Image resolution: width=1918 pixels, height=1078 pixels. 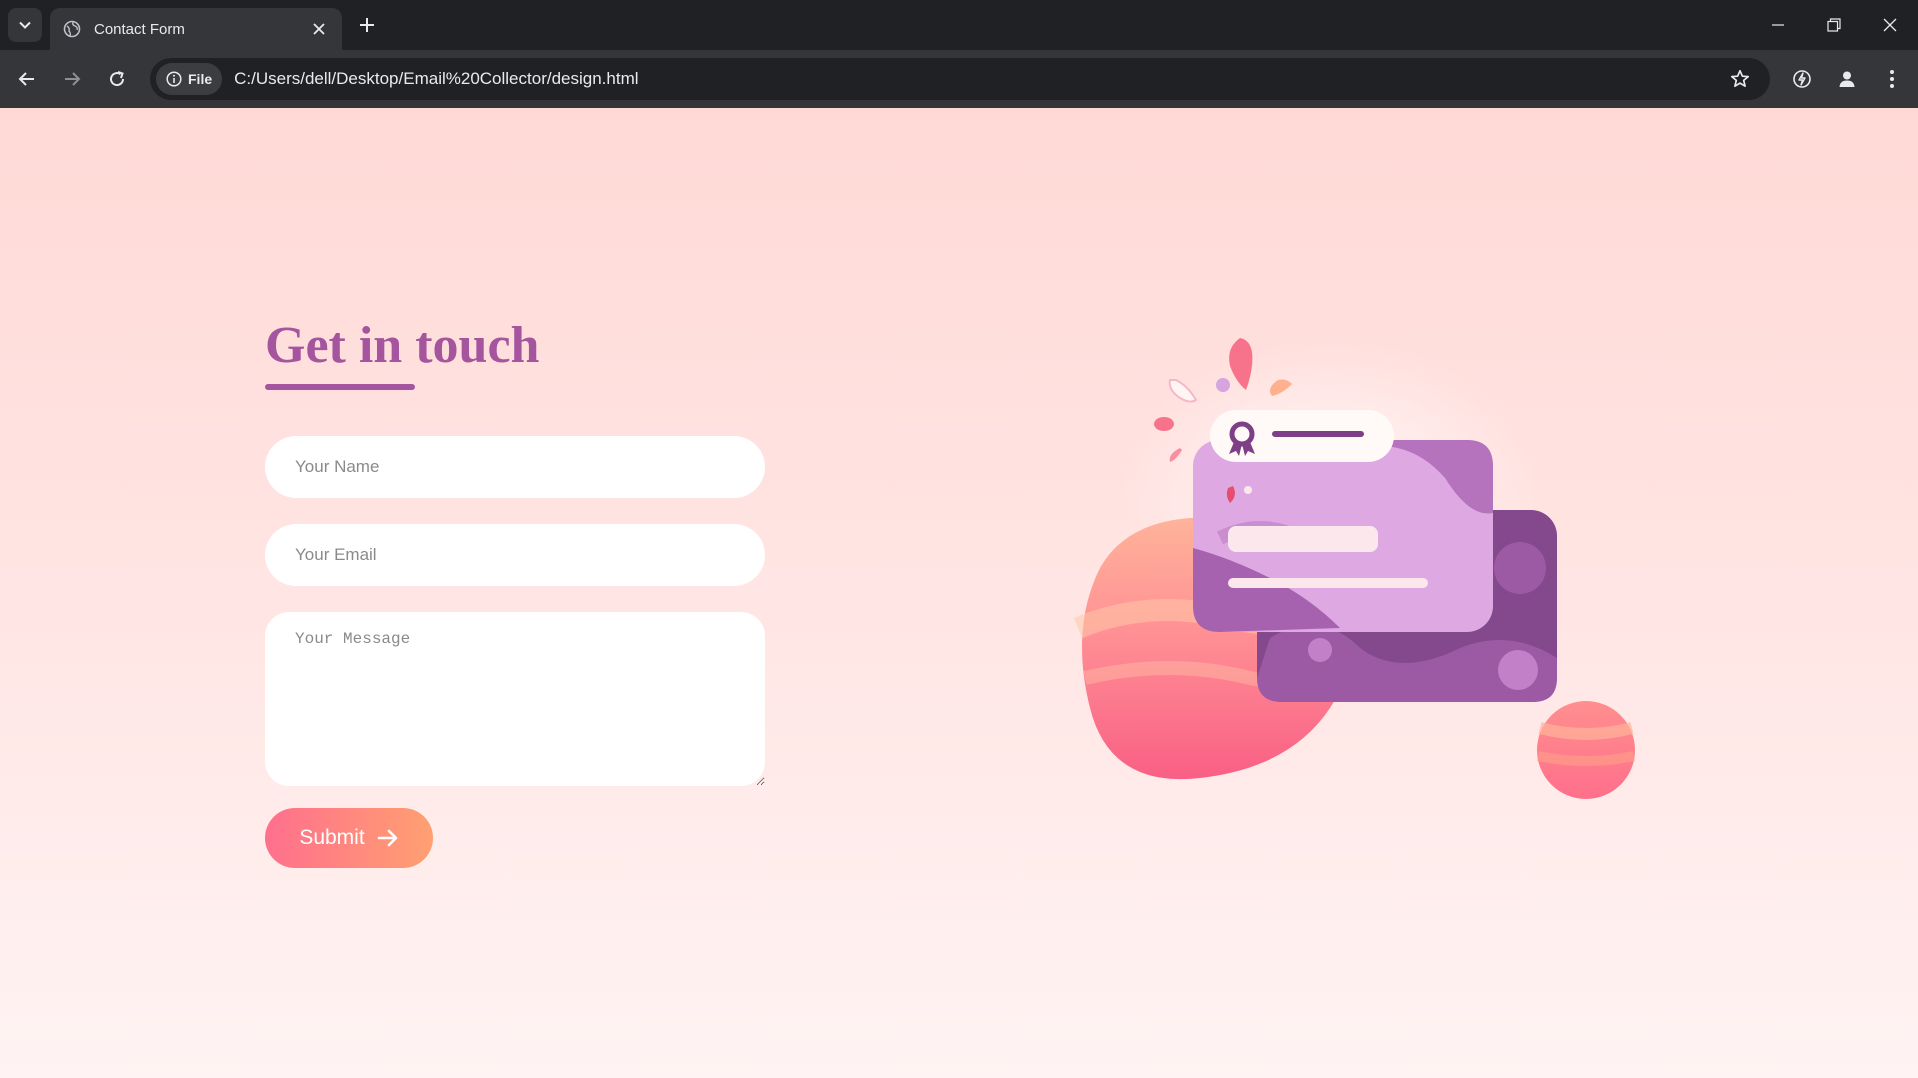 I want to click on restore-icon, so click(x=1834, y=25).